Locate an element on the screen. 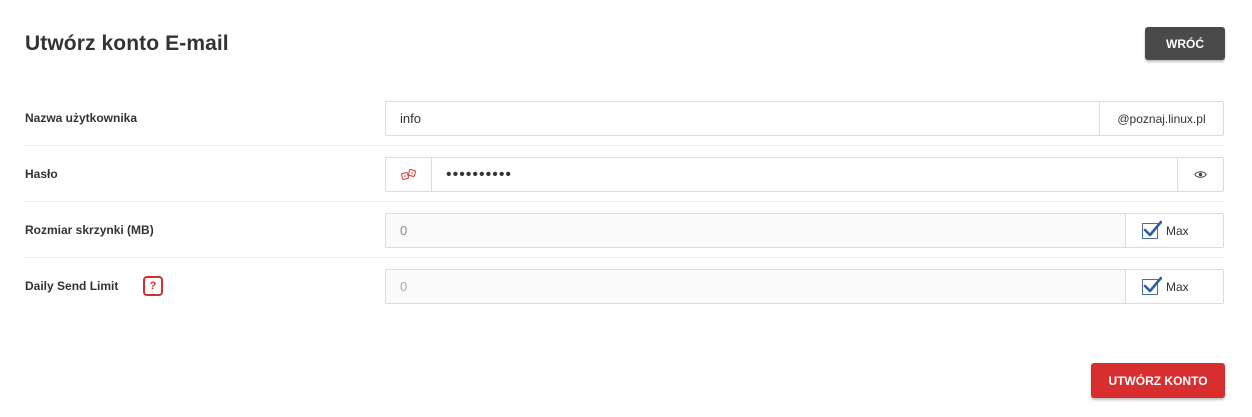 The height and width of the screenshot is (417, 1252). page-title: Utwórz konto E-mail is located at coordinates (127, 43).